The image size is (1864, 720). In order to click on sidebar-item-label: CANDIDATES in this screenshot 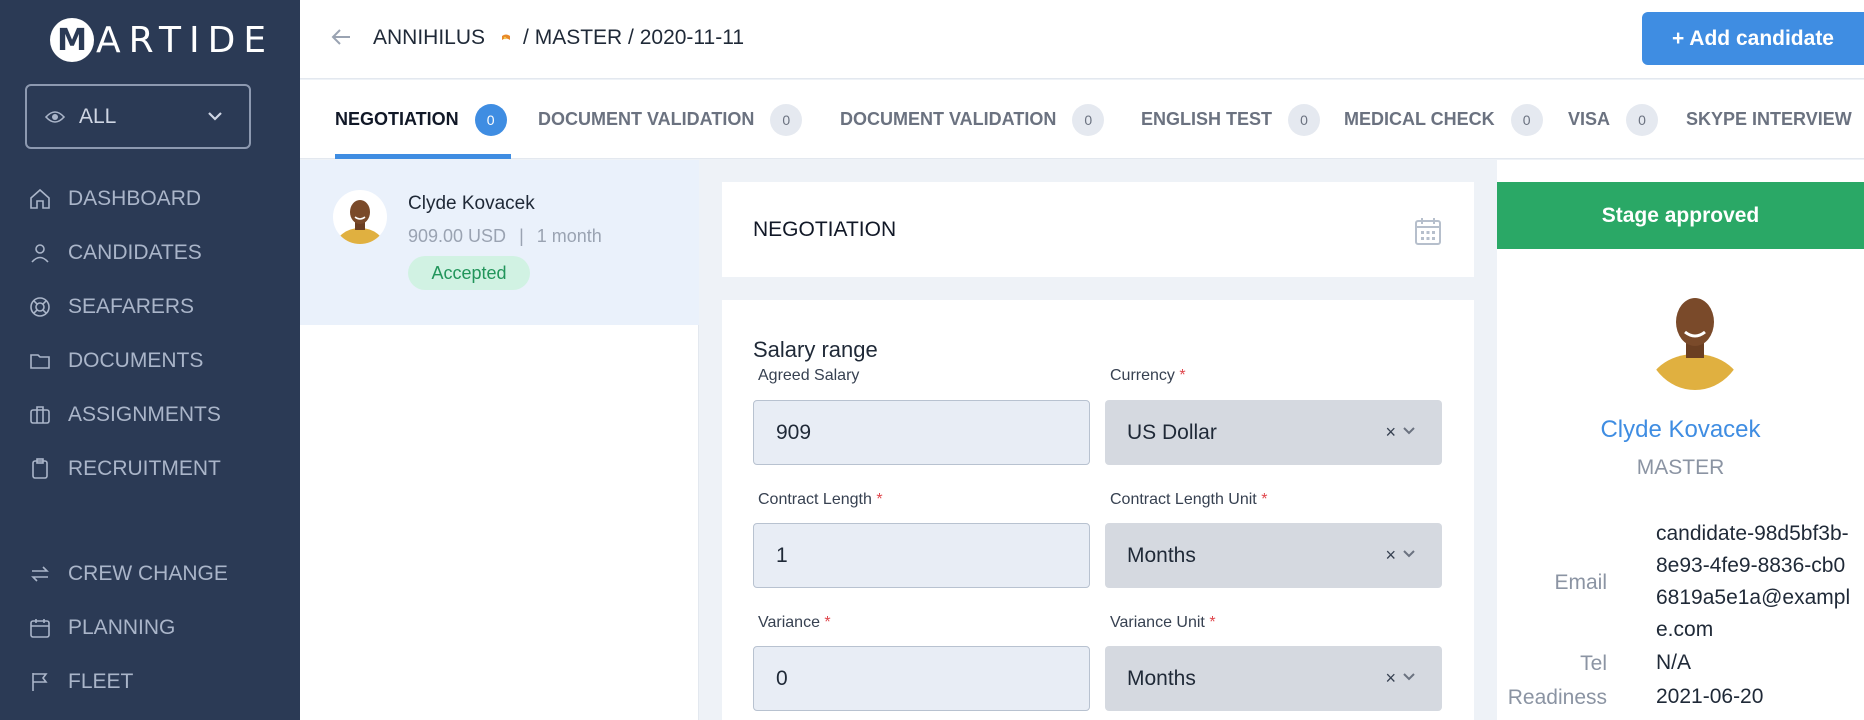, I will do `click(135, 252)`.